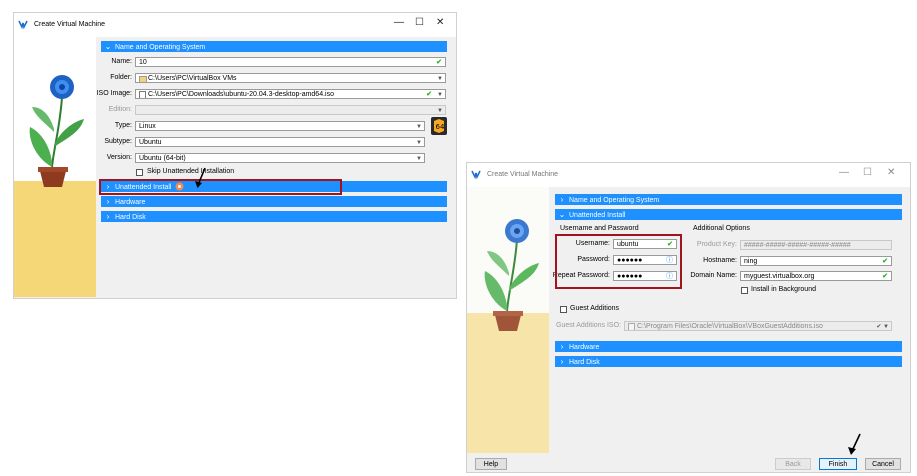  I want to click on edition-label: Edition:, so click(120, 109).